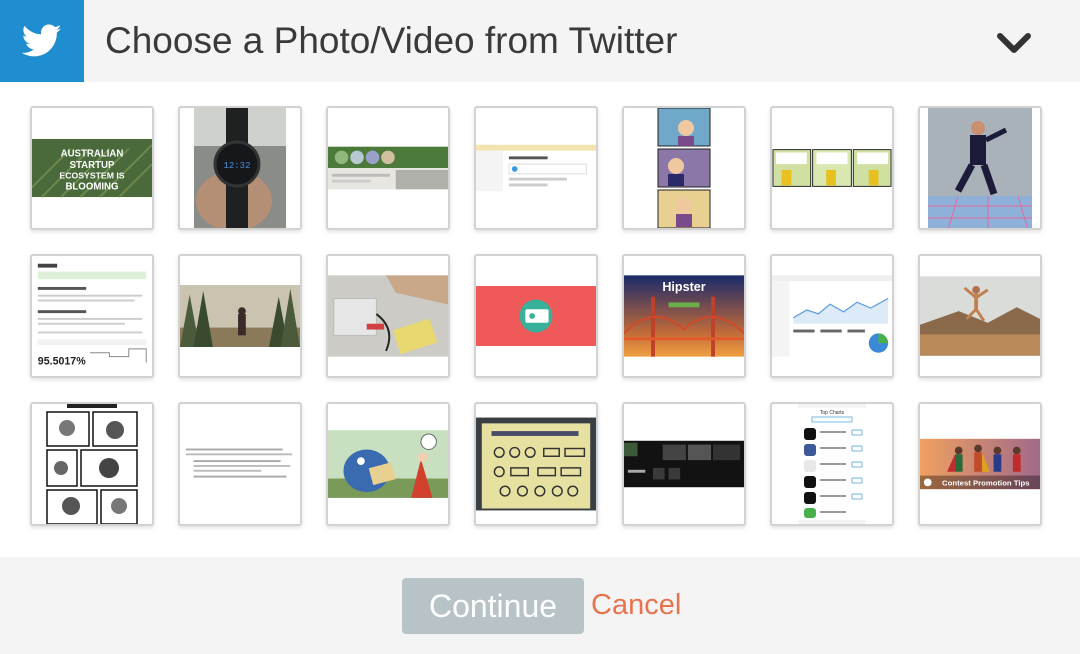 This screenshot has height=654, width=1080. What do you see at coordinates (240, 464) in the screenshot?
I see `thumb-text-document` at bounding box center [240, 464].